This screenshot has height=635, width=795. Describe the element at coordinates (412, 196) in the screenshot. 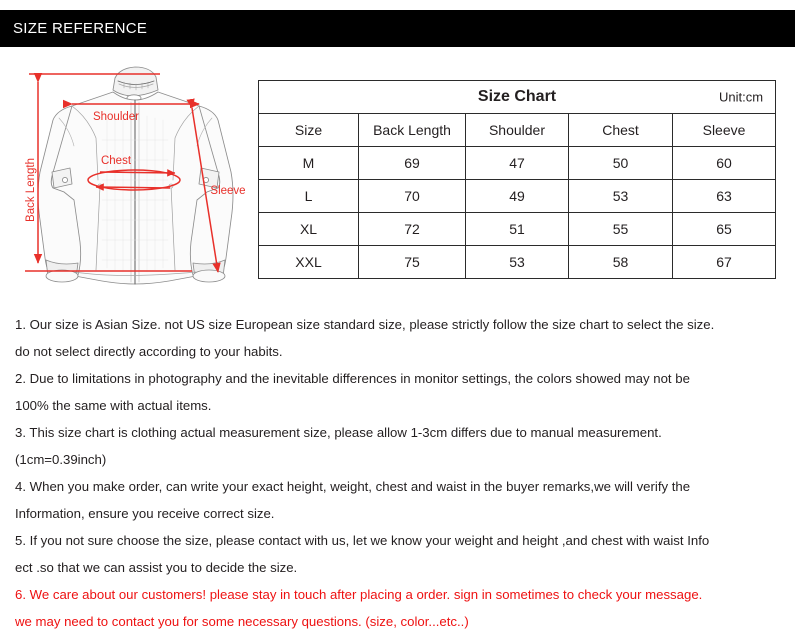

I see `cell-back-length: 70` at that location.